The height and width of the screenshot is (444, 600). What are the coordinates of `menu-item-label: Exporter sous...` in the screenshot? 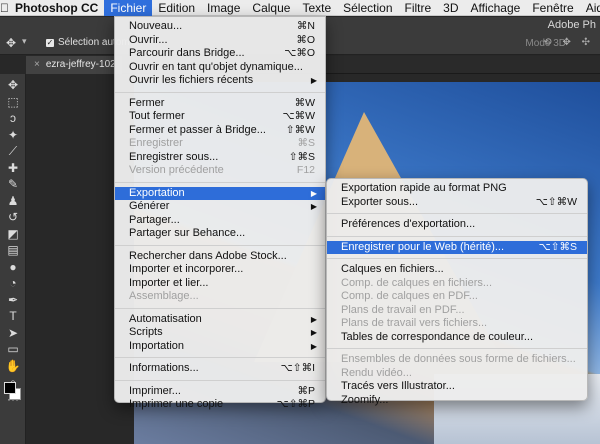 It's located at (380, 201).